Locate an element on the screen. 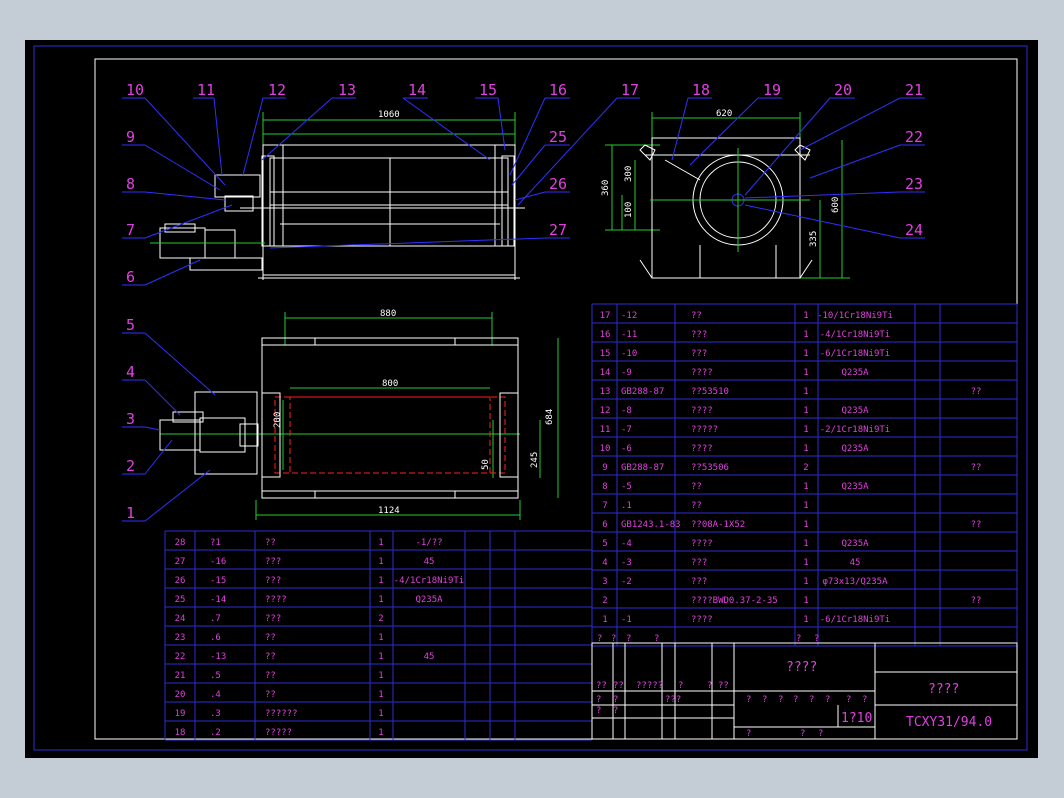  balloon-25: 25 is located at coordinates (558, 137).